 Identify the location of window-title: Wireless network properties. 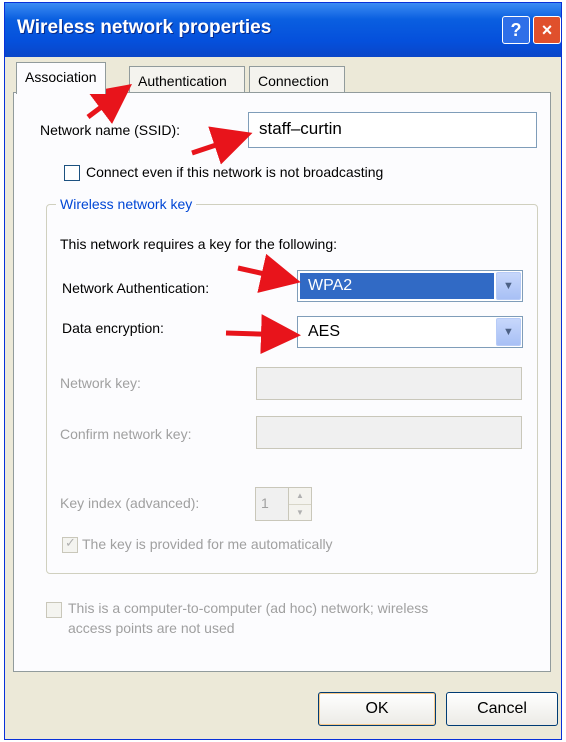
(144, 27).